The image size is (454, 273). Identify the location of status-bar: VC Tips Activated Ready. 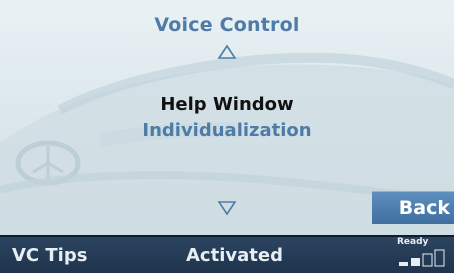
(227, 254).